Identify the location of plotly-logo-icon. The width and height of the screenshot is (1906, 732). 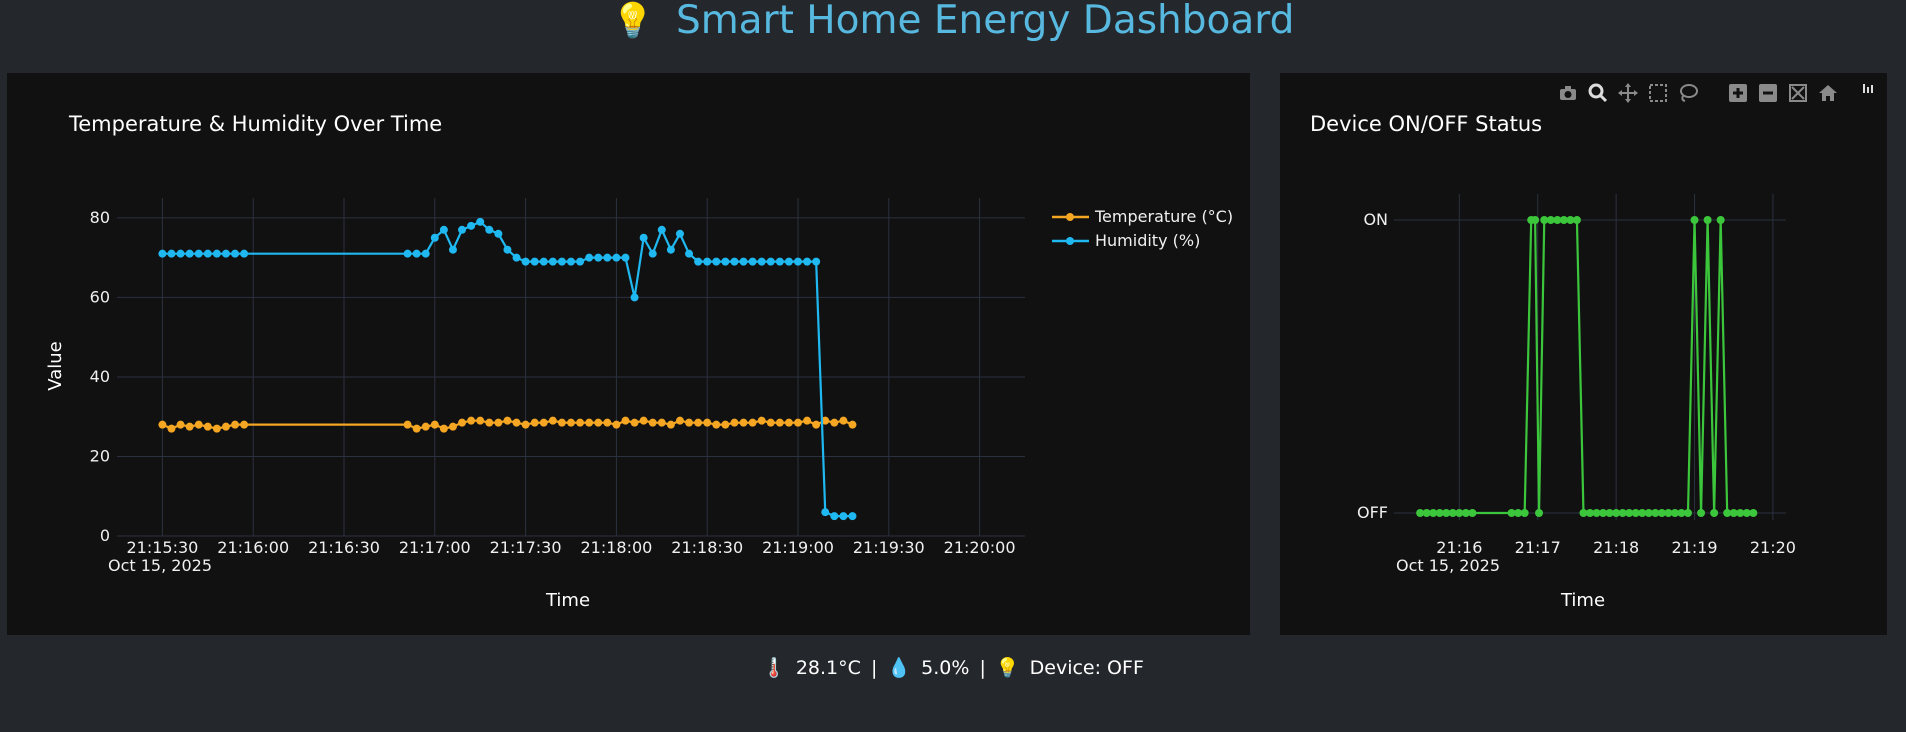
(1868, 90).